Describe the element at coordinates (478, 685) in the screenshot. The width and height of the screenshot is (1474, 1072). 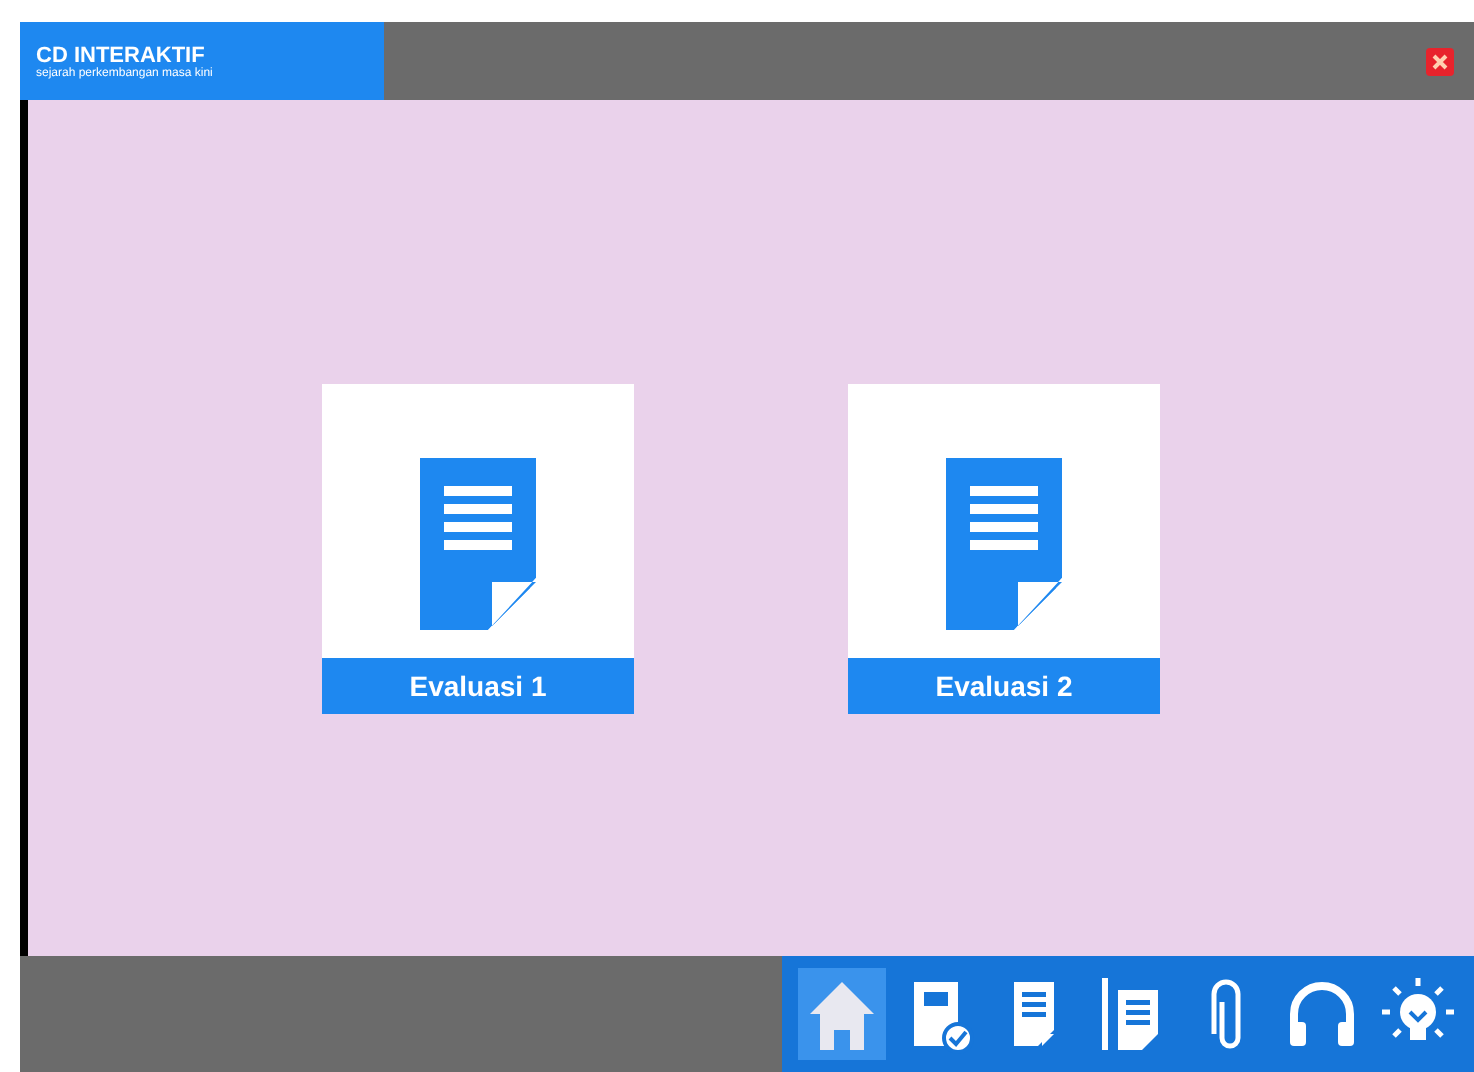
I see `card-label: Evaluasi 1` at that location.